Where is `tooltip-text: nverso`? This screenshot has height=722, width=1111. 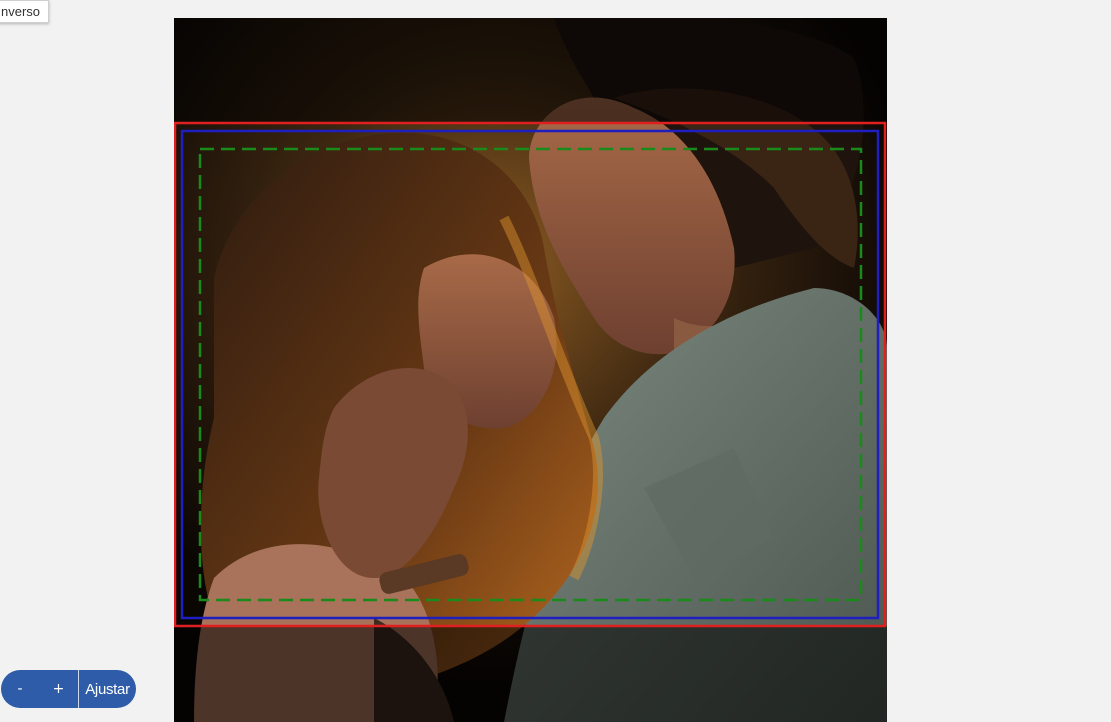 tooltip-text: nverso is located at coordinates (21, 11).